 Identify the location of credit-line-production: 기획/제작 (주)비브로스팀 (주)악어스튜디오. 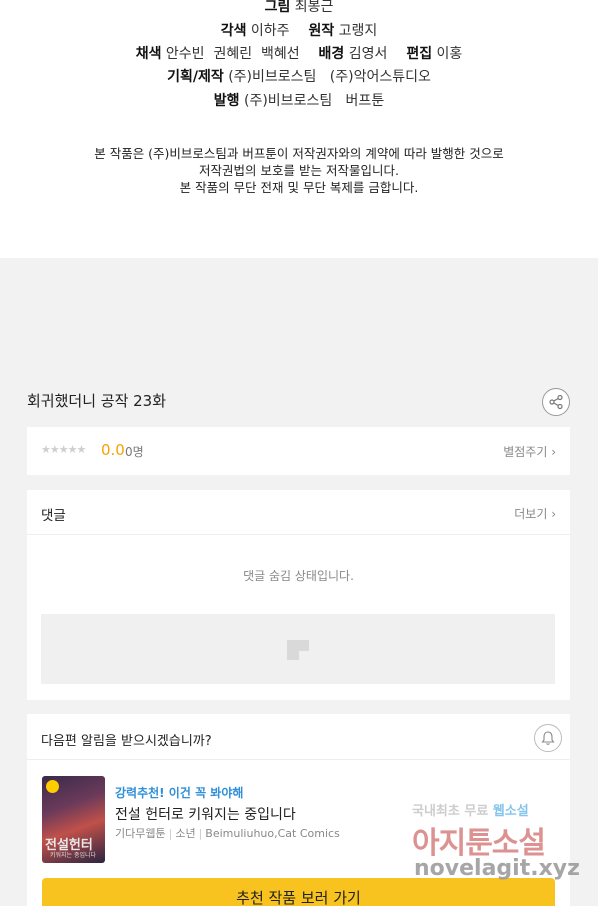
(299, 76).